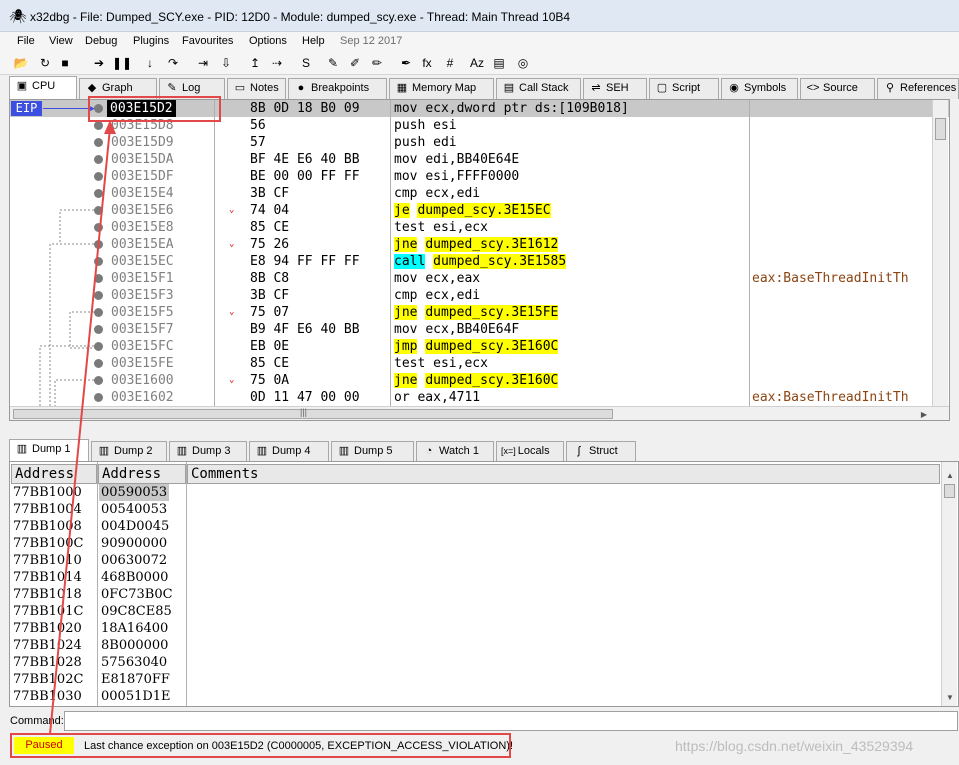  What do you see at coordinates (479, 193) in the screenshot?
I see `disasm-row: 003E15E4 3B CF cmp ecx,edi` at bounding box center [479, 193].